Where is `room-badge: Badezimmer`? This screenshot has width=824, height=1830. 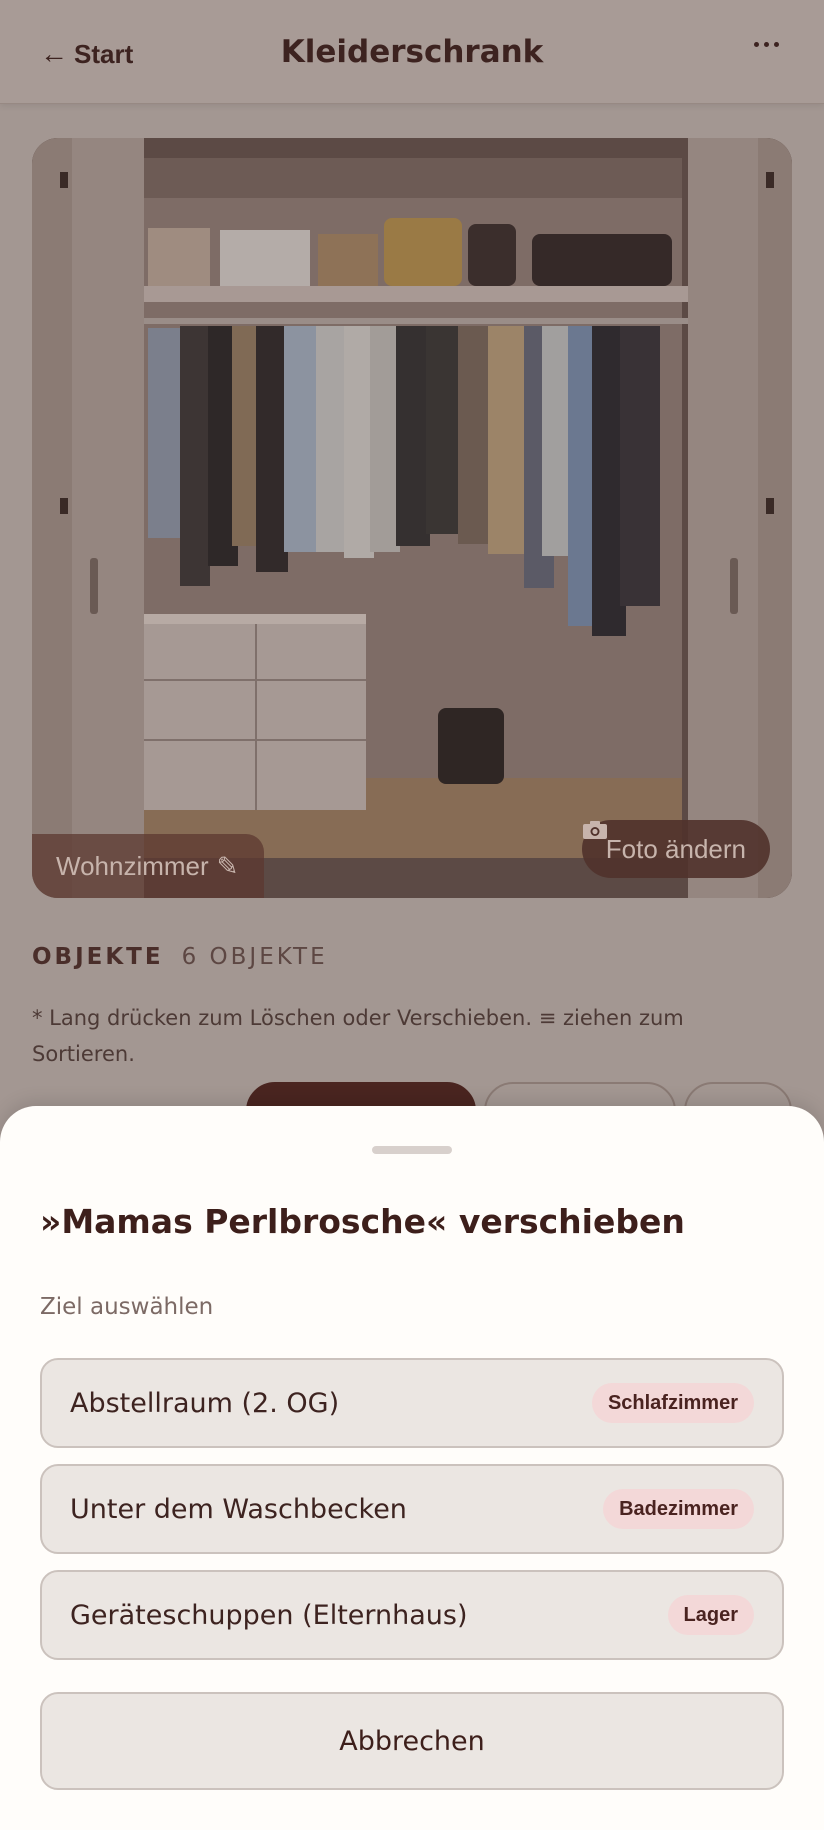 room-badge: Badezimmer is located at coordinates (678, 1509).